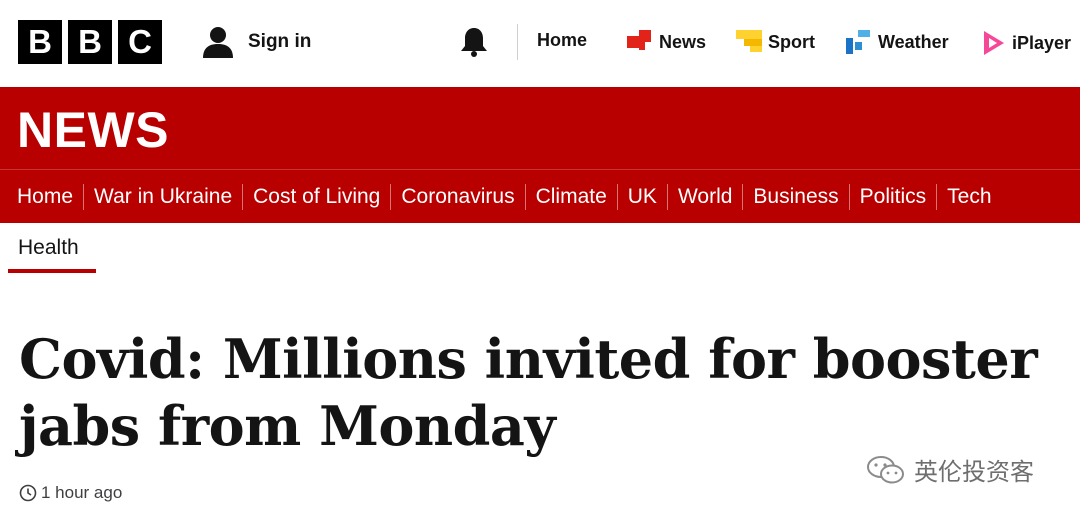  Describe the element at coordinates (93, 130) in the screenshot. I see `news-wordmark: NEWS` at that location.